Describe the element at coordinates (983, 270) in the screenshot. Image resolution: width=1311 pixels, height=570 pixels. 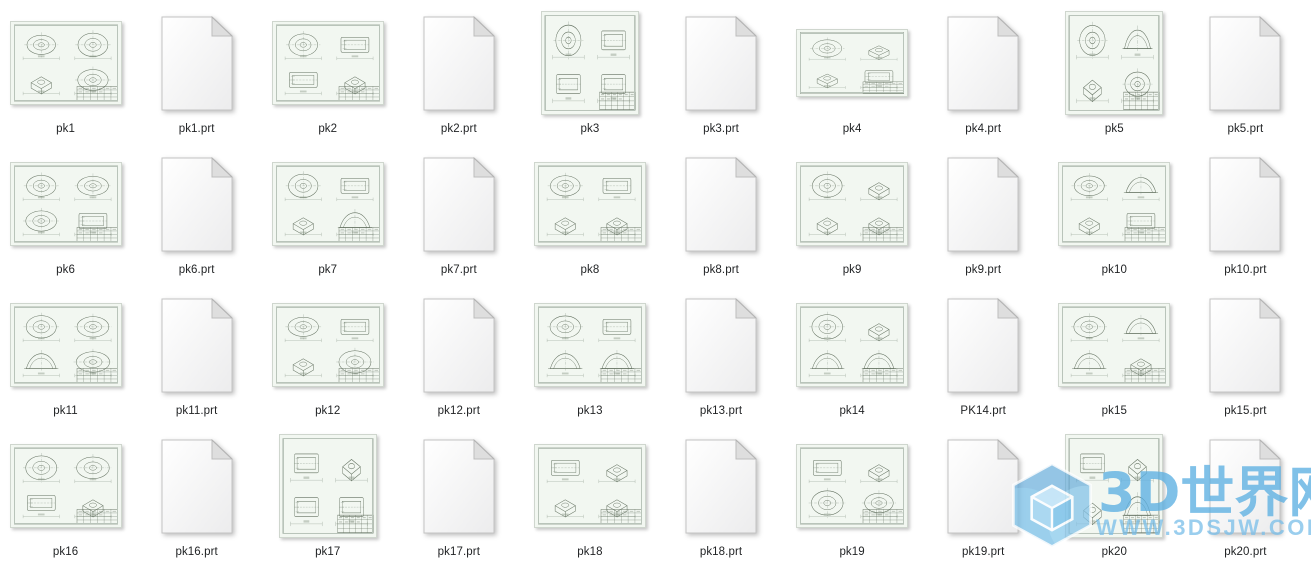
I see `file-name-label: pk9.prt` at that location.